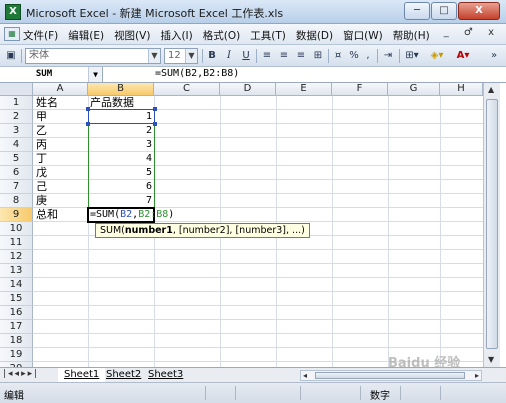 The image size is (506, 403). I want to click on cell-a6: 戊, so click(41, 173).